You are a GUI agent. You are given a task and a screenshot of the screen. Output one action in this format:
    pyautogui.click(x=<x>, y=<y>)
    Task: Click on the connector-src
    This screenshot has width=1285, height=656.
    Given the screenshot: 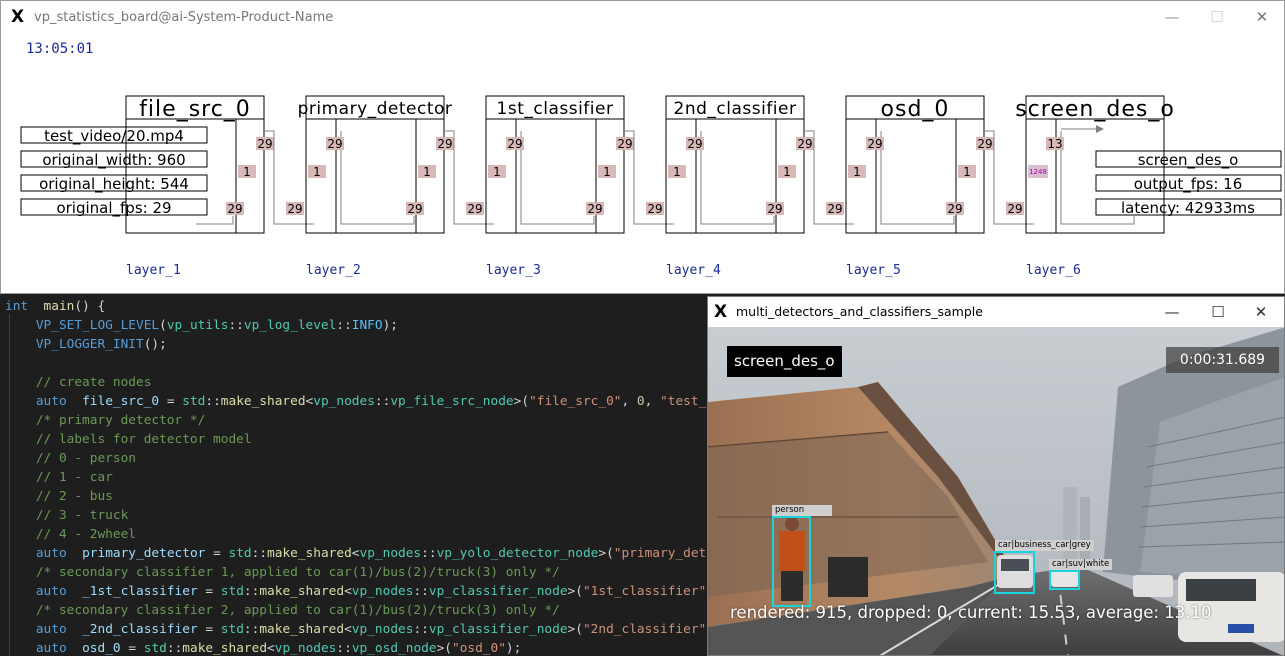 What is the action you would take?
    pyautogui.click(x=215, y=220)
    